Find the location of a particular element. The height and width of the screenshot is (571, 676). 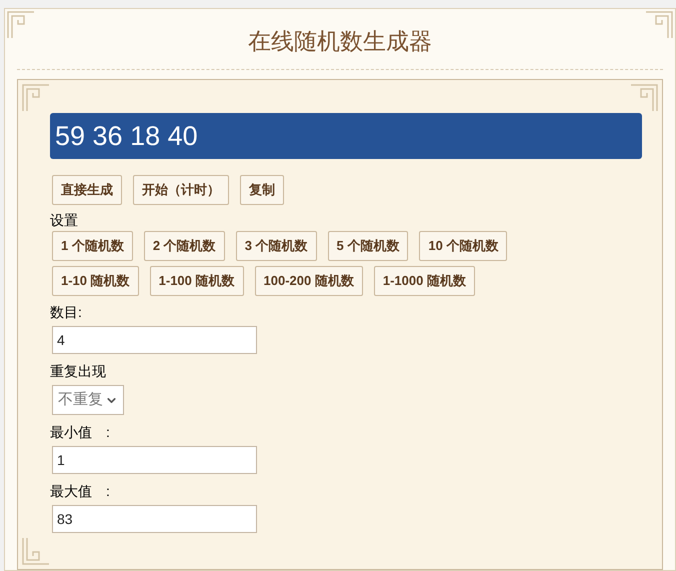

number-field: 1 is located at coordinates (154, 460).